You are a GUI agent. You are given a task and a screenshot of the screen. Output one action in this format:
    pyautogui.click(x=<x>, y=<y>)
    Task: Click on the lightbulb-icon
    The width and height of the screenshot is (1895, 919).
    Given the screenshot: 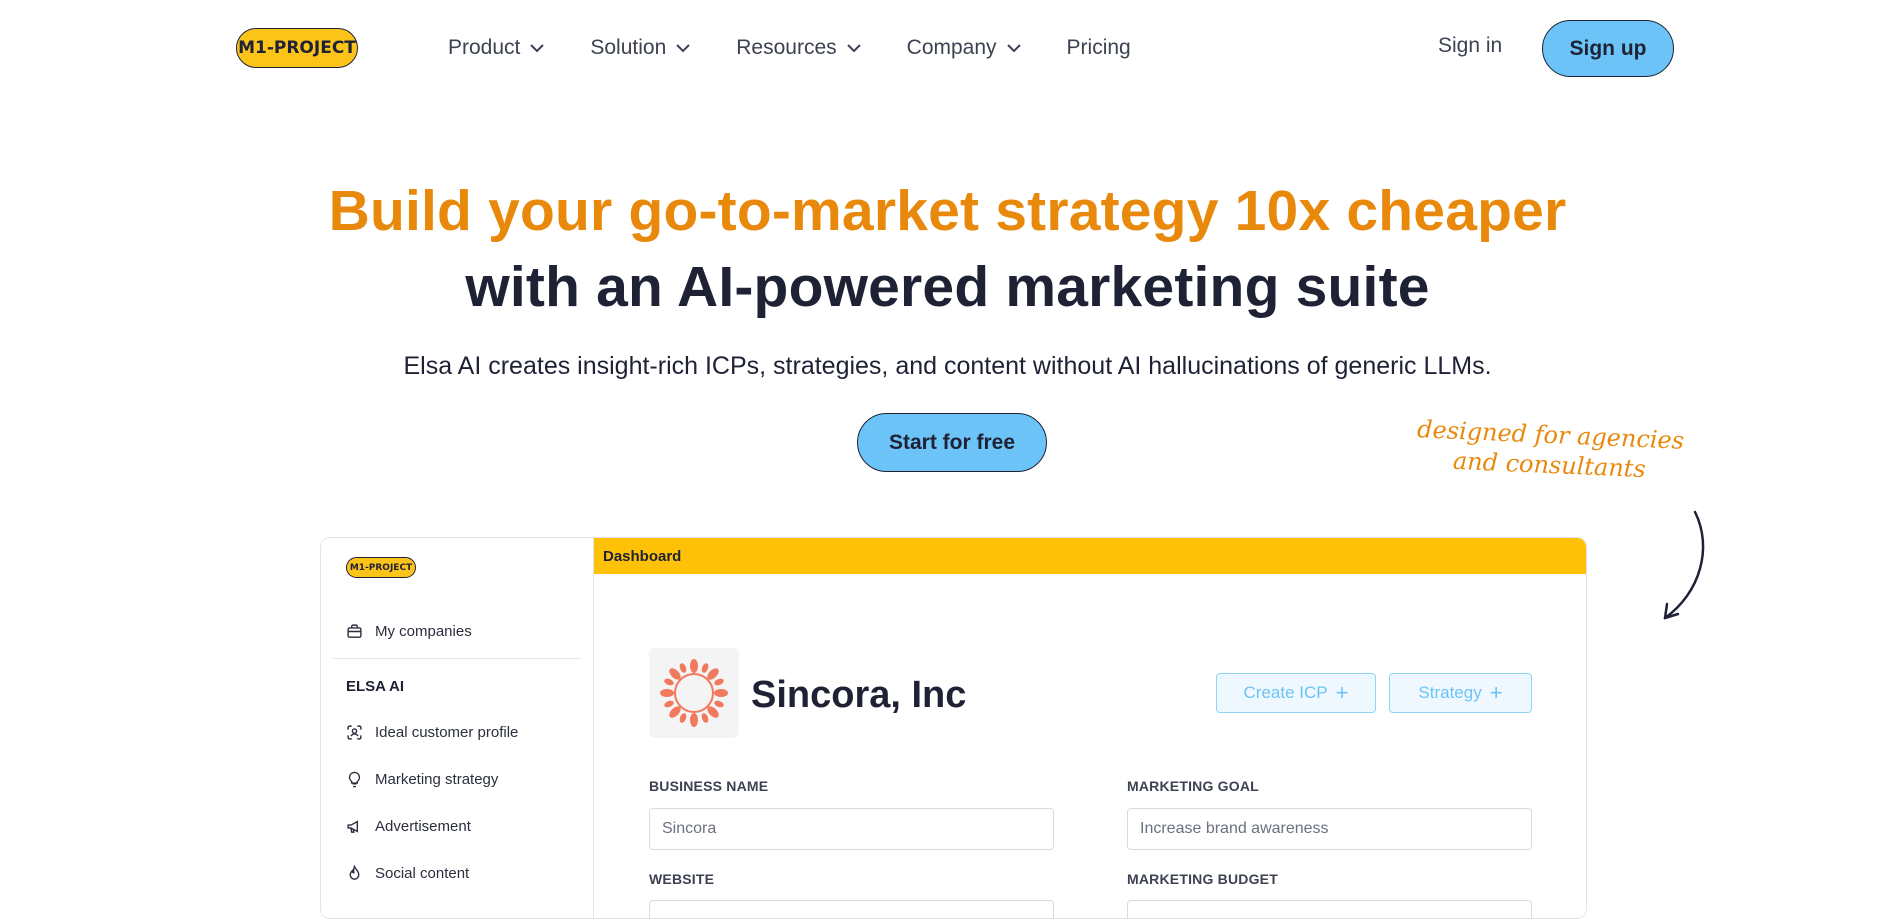 What is the action you would take?
    pyautogui.click(x=354, y=779)
    